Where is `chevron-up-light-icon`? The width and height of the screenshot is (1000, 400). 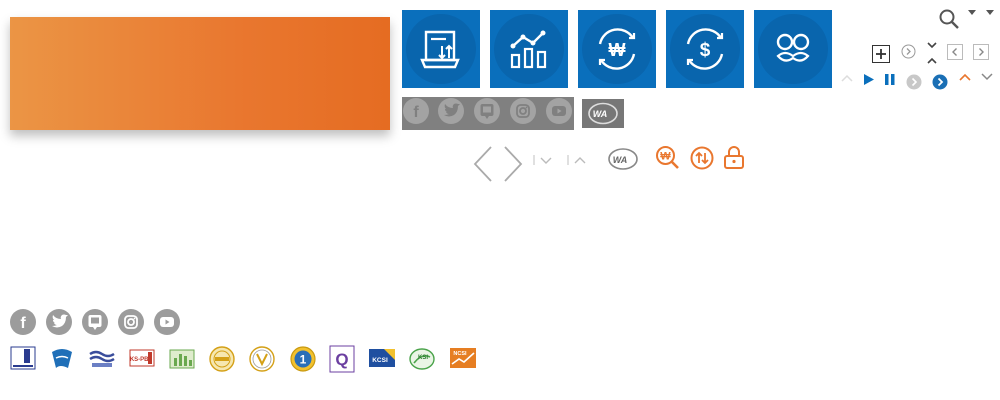 chevron-up-light-icon is located at coordinates (847, 78).